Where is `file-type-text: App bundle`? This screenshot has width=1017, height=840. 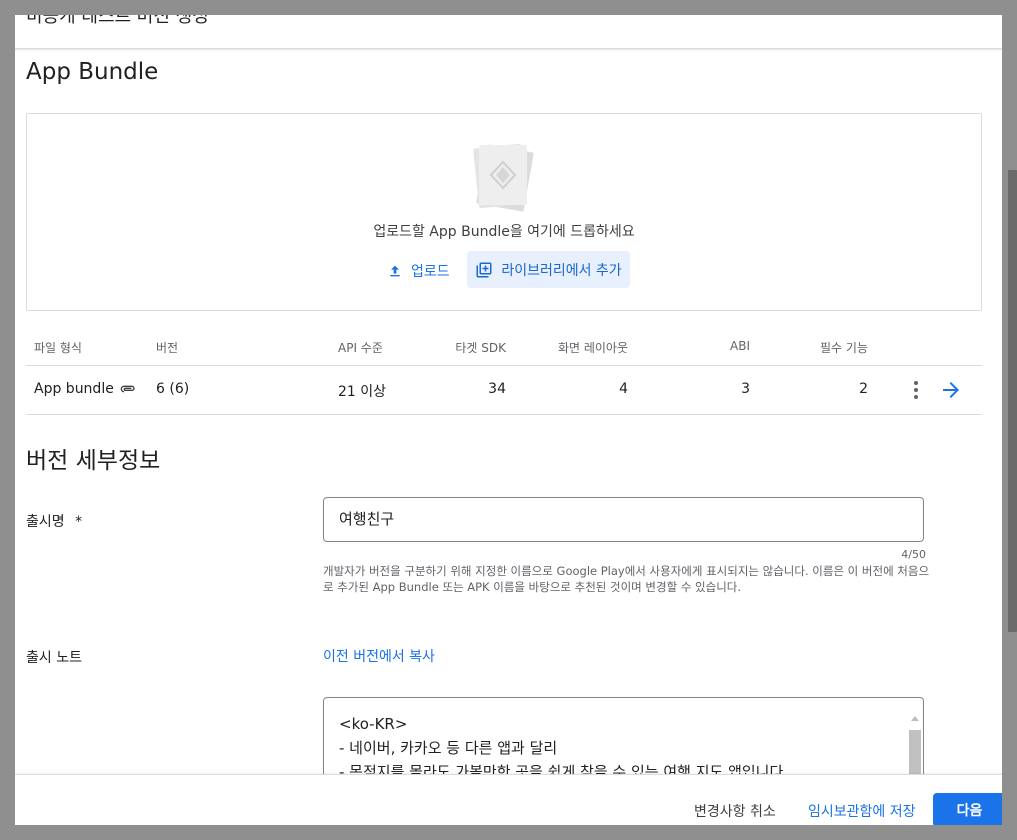
file-type-text: App bundle is located at coordinates (74, 389).